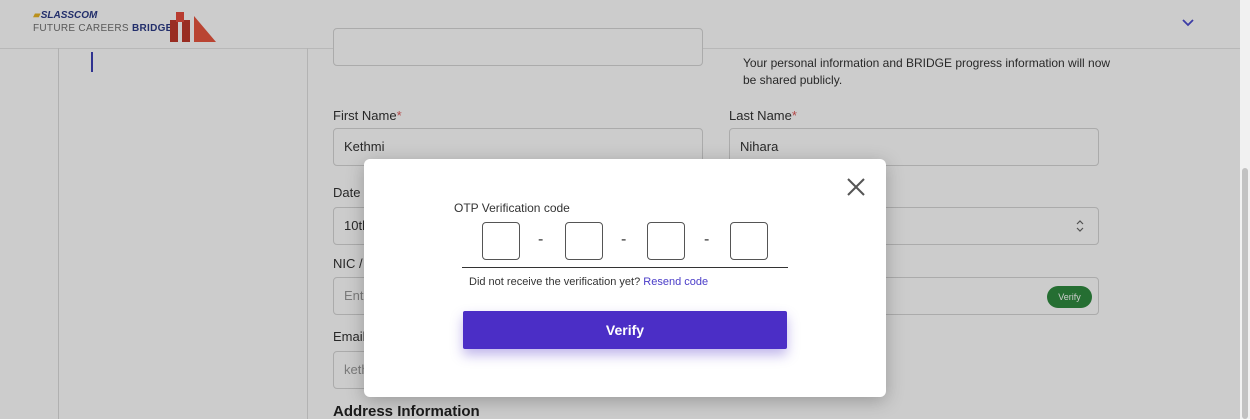 Image resolution: width=1250 pixels, height=420 pixels. Describe the element at coordinates (675, 282) in the screenshot. I see `resend-code-link: Resend code` at that location.